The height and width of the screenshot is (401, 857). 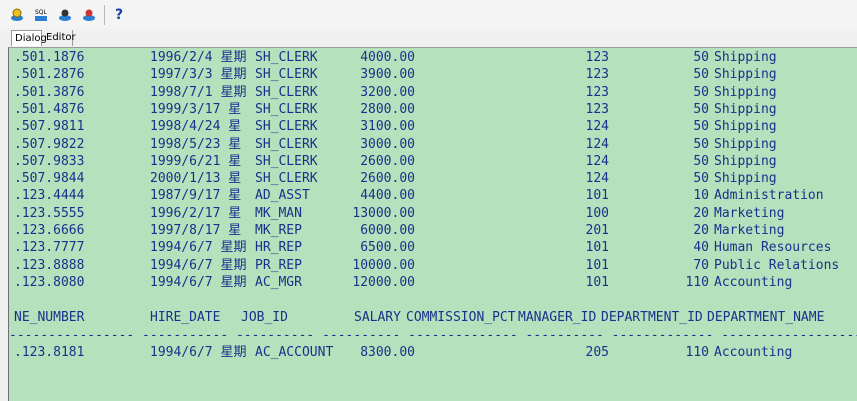 What do you see at coordinates (766, 317) in the screenshot?
I see `header-department-name: DEPARTMENT_NAME` at bounding box center [766, 317].